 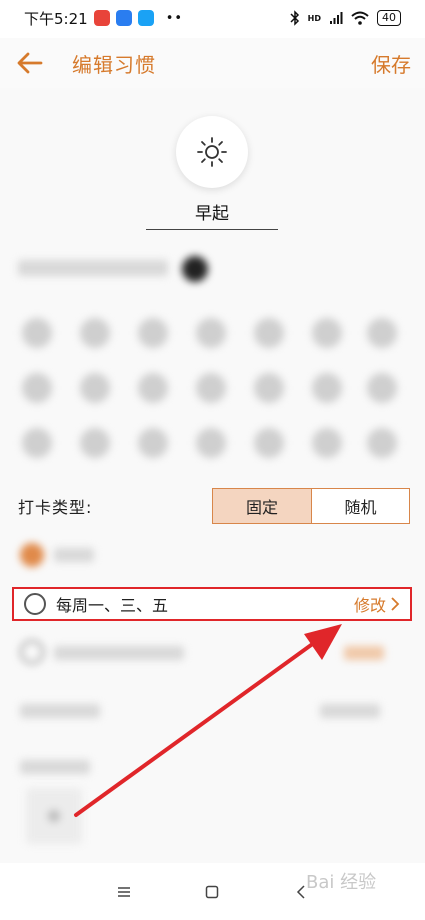 I want to click on checkin-type-label: 打卡类型:, so click(x=55, y=507).